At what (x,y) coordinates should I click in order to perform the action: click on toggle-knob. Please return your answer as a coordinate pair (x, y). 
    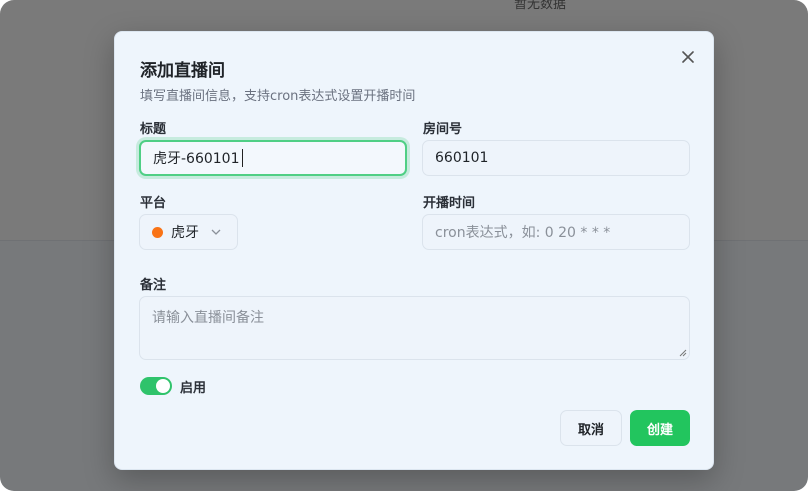
    Looking at the image, I should click on (163, 386).